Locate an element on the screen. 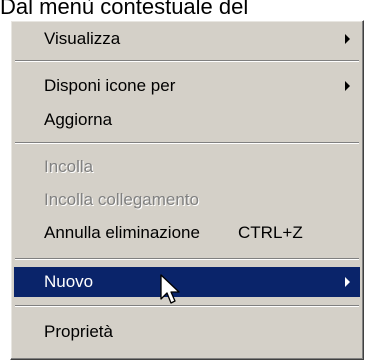  menu-item-label: Visualizza is located at coordinates (82, 38).